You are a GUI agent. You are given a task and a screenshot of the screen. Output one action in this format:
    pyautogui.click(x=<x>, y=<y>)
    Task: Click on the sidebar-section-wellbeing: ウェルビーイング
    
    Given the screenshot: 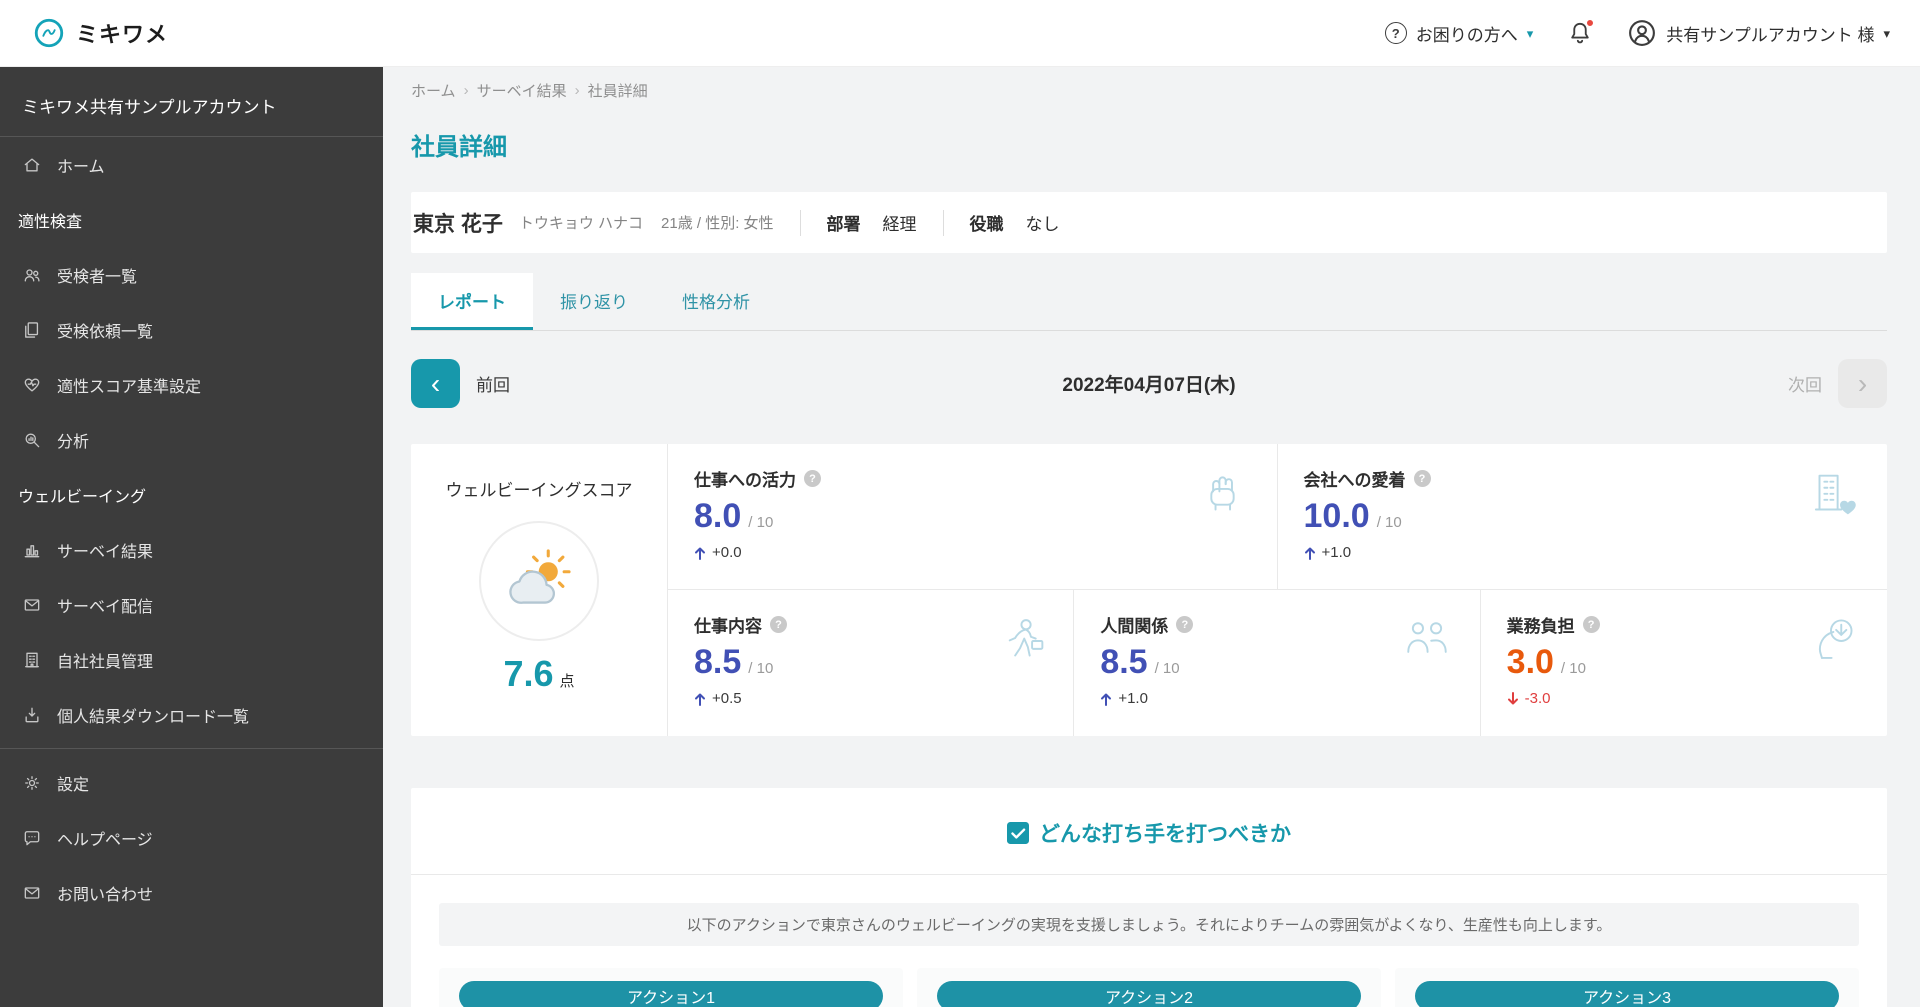 What is the action you would take?
    pyautogui.click(x=82, y=497)
    